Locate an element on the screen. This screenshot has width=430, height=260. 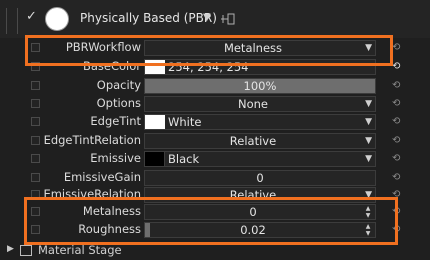
options-dropdown: None ▼ is located at coordinates (260, 104).